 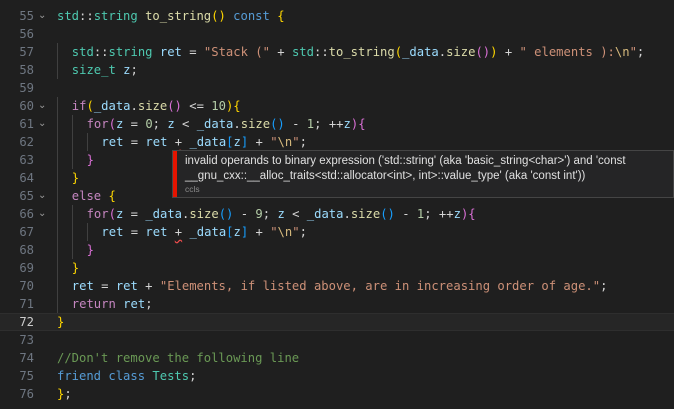 What do you see at coordinates (218, 16) in the screenshot?
I see `code-token: ()` at bounding box center [218, 16].